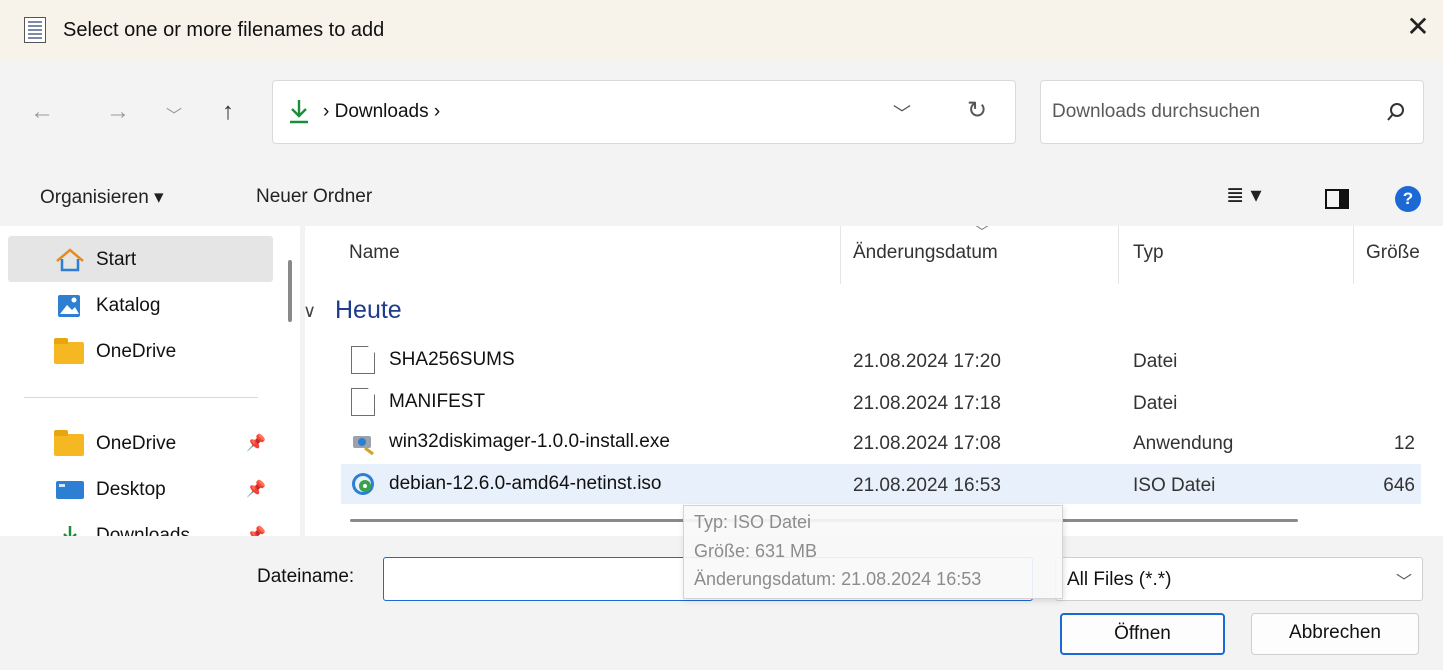 This screenshot has height=670, width=1443. What do you see at coordinates (1244, 195) in the screenshot?
I see `view-menu-icon: ≣ ▾` at bounding box center [1244, 195].